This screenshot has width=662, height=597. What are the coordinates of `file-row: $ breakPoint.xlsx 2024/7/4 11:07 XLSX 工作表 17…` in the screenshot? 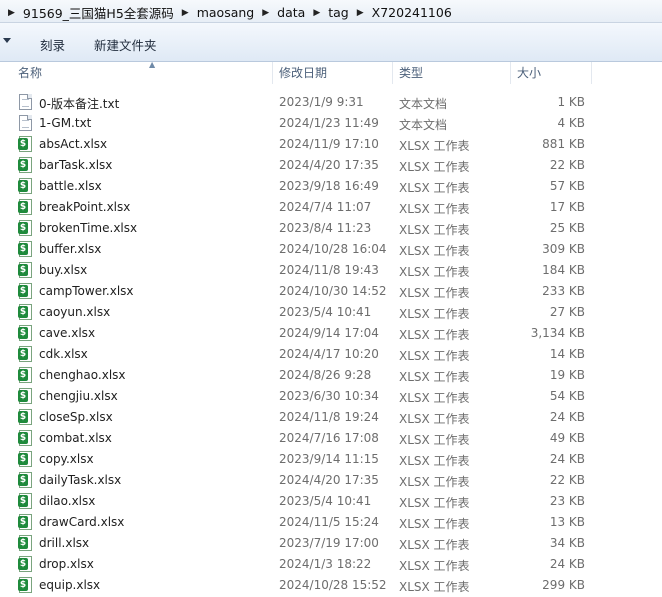 It's located at (331, 207).